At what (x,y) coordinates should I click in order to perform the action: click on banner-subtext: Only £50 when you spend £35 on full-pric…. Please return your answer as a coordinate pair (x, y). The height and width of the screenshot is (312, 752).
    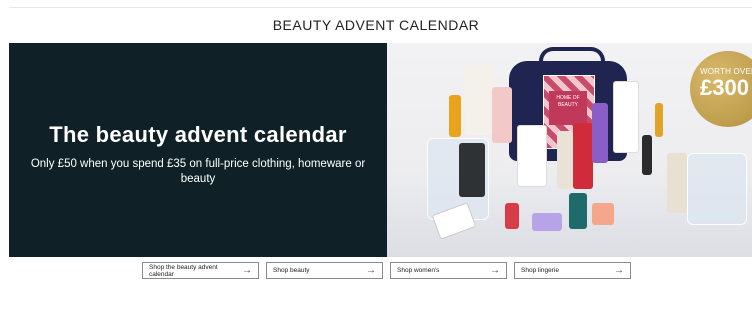
    Looking at the image, I should click on (198, 171).